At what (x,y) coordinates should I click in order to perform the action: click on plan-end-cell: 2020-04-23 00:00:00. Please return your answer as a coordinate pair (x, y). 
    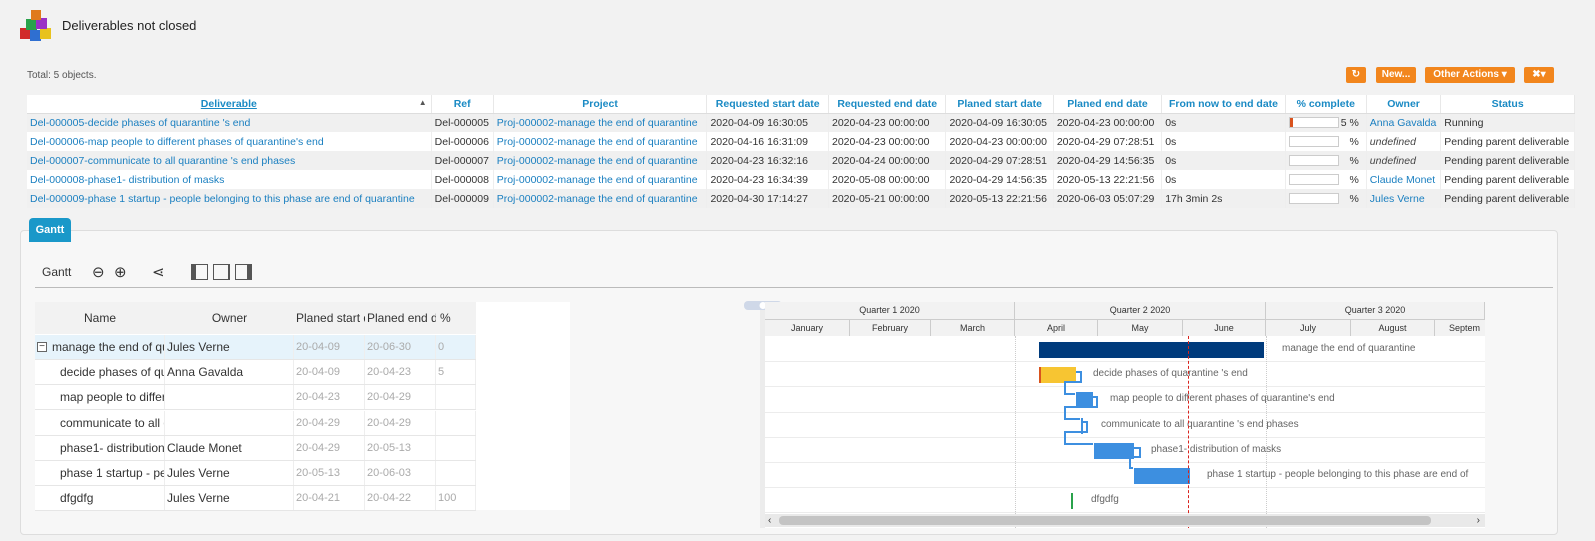
    Looking at the image, I should click on (1108, 122).